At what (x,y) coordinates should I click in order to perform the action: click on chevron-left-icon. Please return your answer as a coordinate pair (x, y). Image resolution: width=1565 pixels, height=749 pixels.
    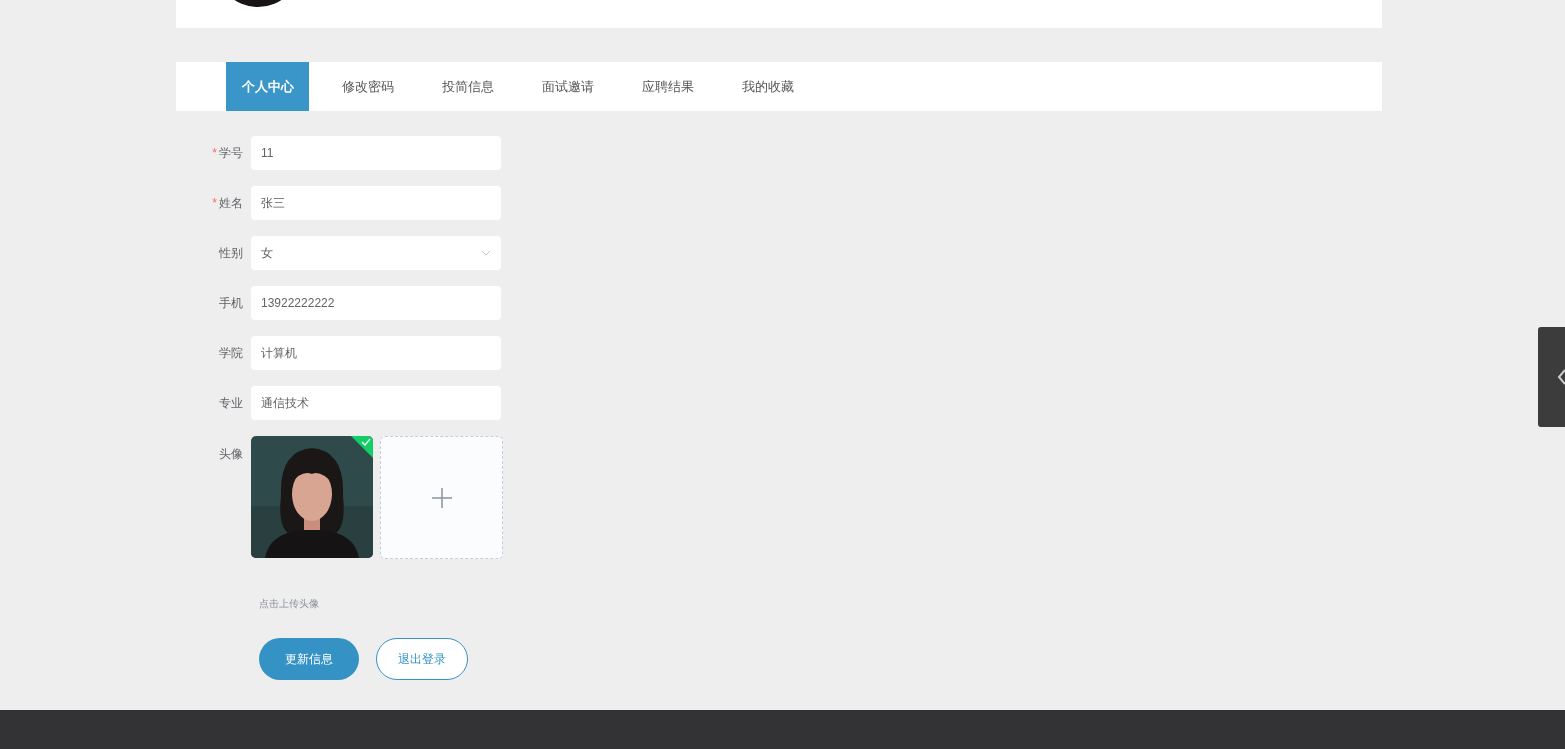
    Looking at the image, I should click on (1561, 377).